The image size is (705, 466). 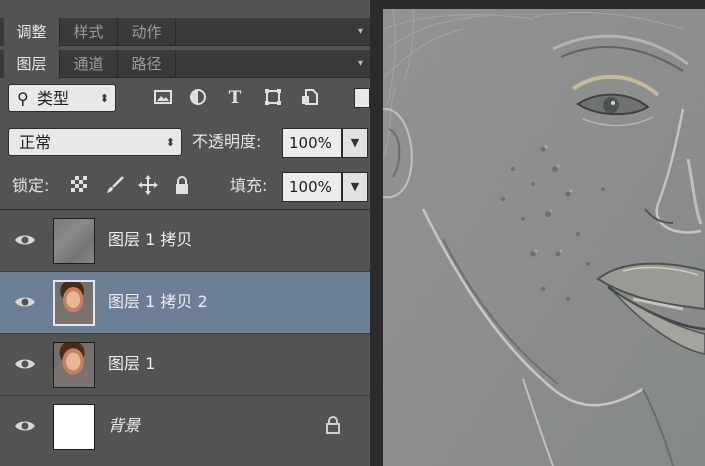 What do you see at coordinates (158, 302) in the screenshot?
I see `layer-name: 图层 1 拷贝 2` at bounding box center [158, 302].